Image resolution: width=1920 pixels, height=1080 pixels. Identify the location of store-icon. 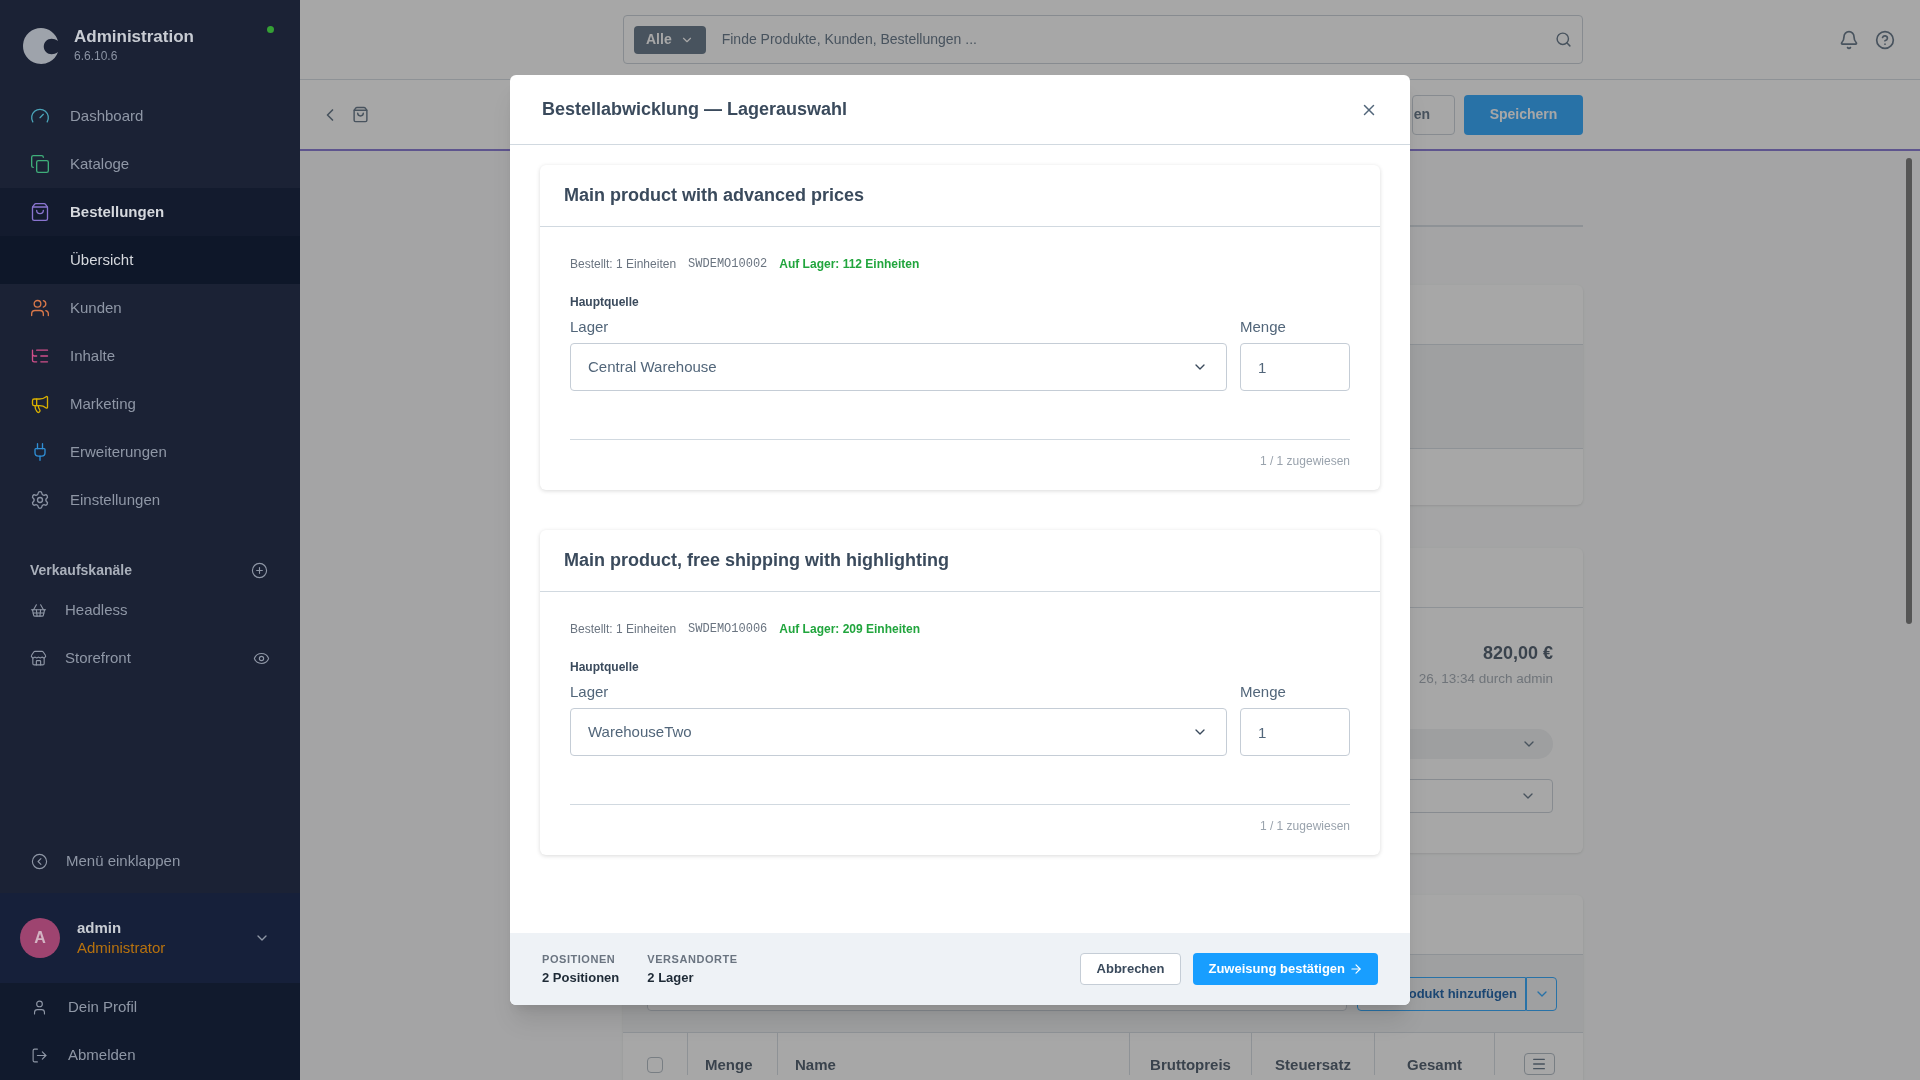
(38, 658).